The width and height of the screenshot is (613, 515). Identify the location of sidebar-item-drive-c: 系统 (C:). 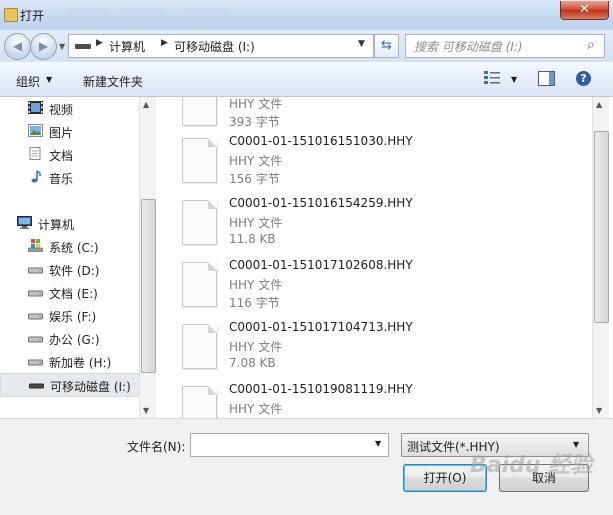
(70, 246).